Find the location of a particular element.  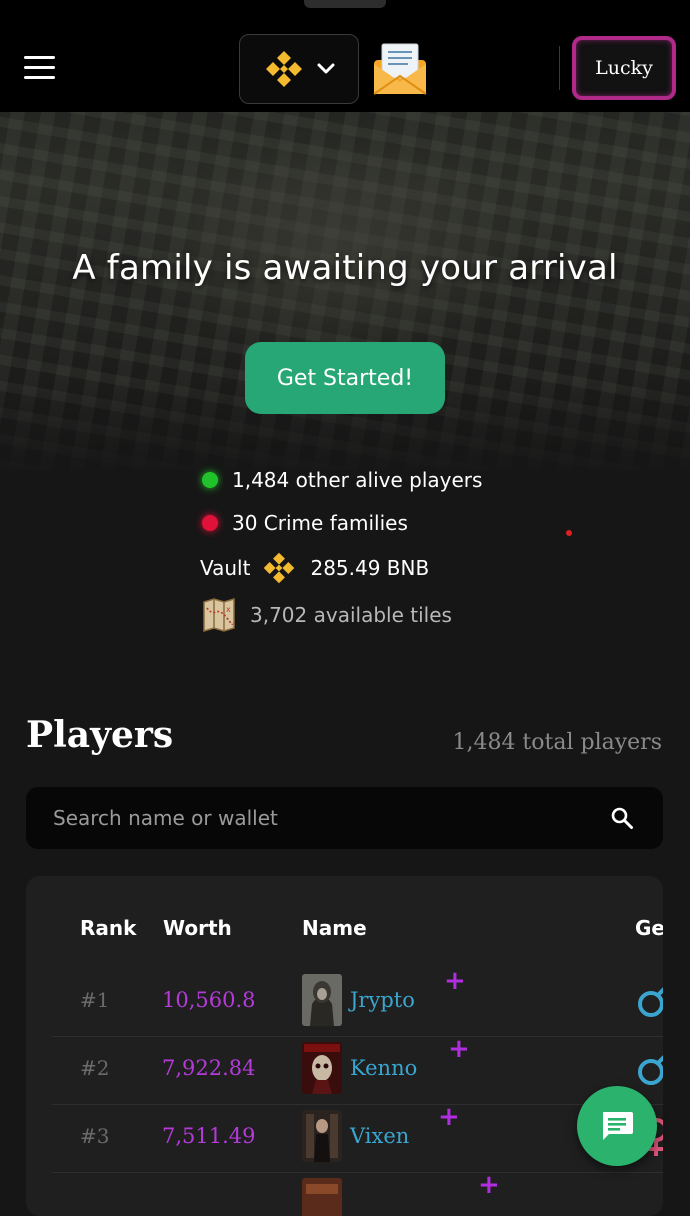

hamburger-menu-icon is located at coordinates (40, 68).